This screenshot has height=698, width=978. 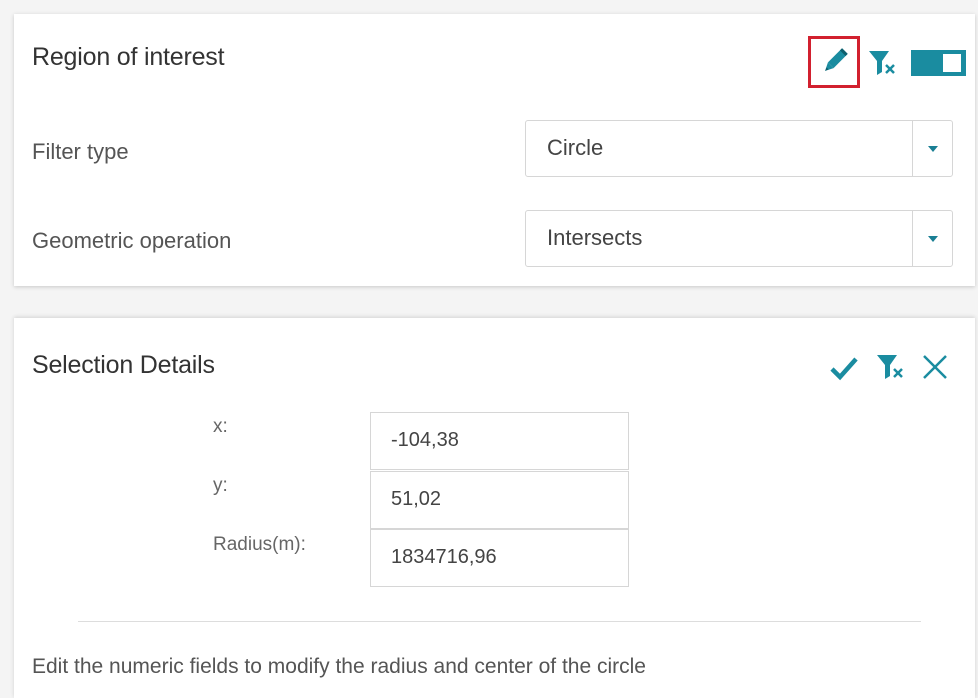 What do you see at coordinates (595, 237) in the screenshot?
I see `geometric-operation-value: Intersects` at bounding box center [595, 237].